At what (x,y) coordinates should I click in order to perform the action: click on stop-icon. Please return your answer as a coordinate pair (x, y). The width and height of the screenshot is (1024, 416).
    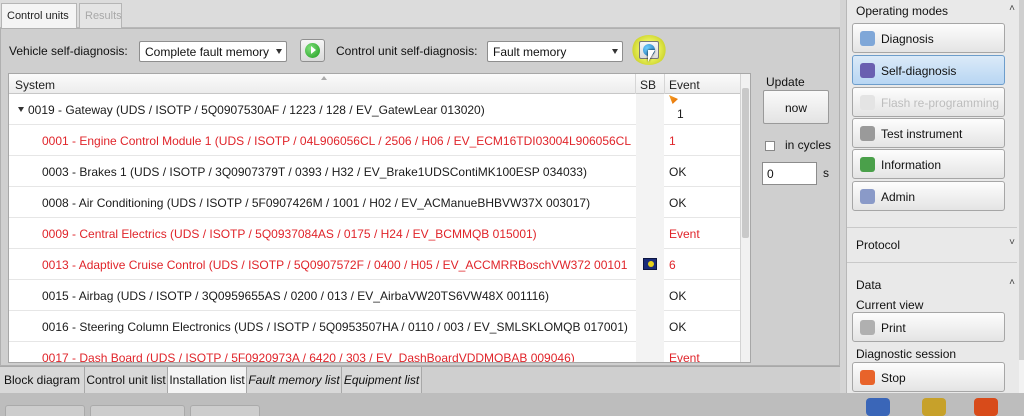
    Looking at the image, I should click on (867, 377).